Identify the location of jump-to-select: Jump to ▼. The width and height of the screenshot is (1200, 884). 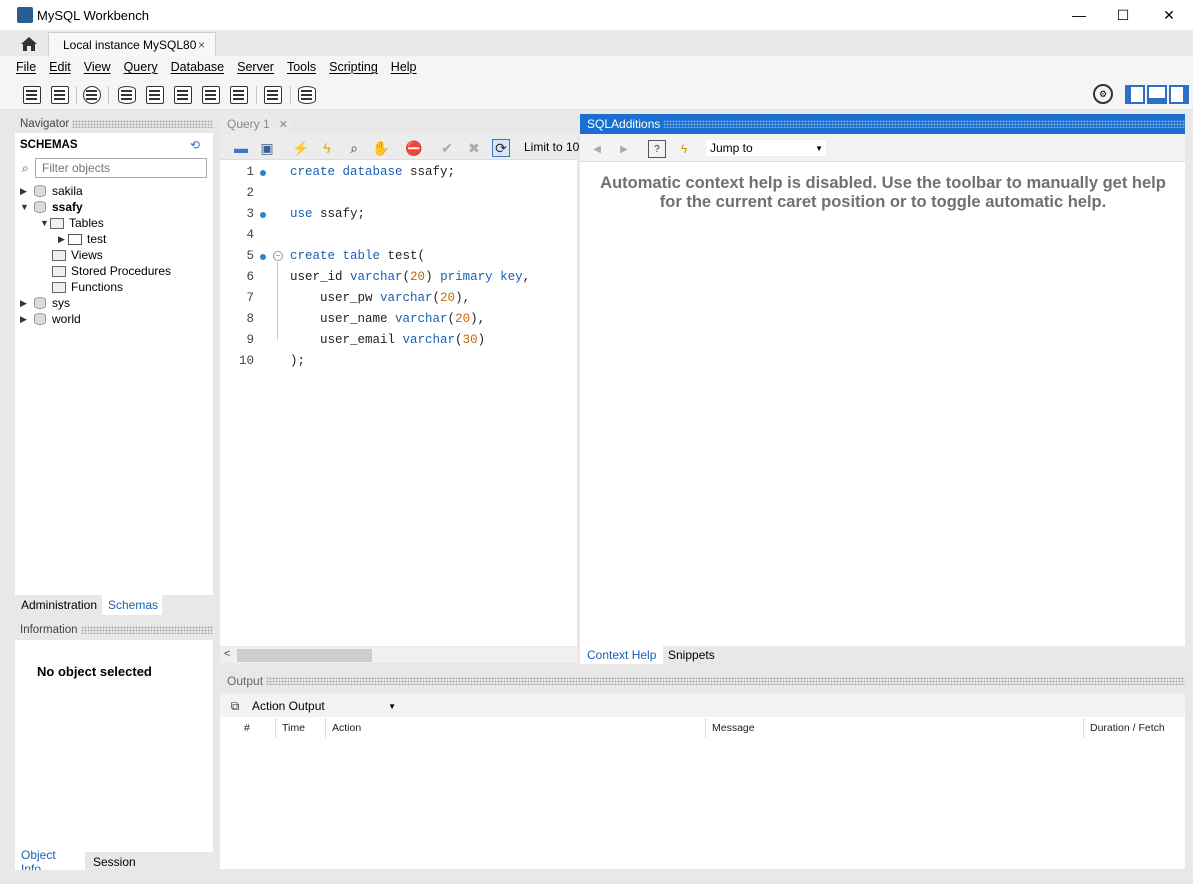
(766, 148).